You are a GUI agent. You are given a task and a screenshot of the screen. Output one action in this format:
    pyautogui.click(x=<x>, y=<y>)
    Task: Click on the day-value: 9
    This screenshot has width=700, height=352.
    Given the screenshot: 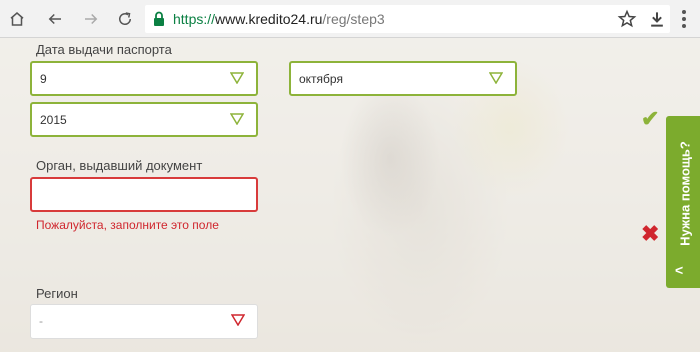 What is the action you would take?
    pyautogui.click(x=43, y=79)
    